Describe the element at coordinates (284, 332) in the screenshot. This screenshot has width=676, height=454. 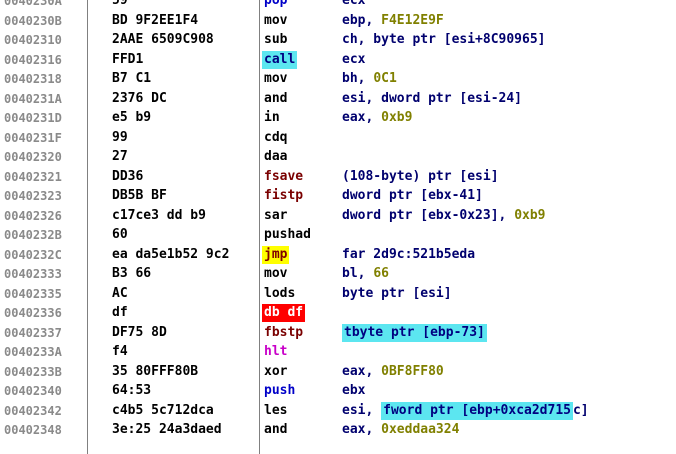
I see `mnemonic-text: fbstp` at that location.